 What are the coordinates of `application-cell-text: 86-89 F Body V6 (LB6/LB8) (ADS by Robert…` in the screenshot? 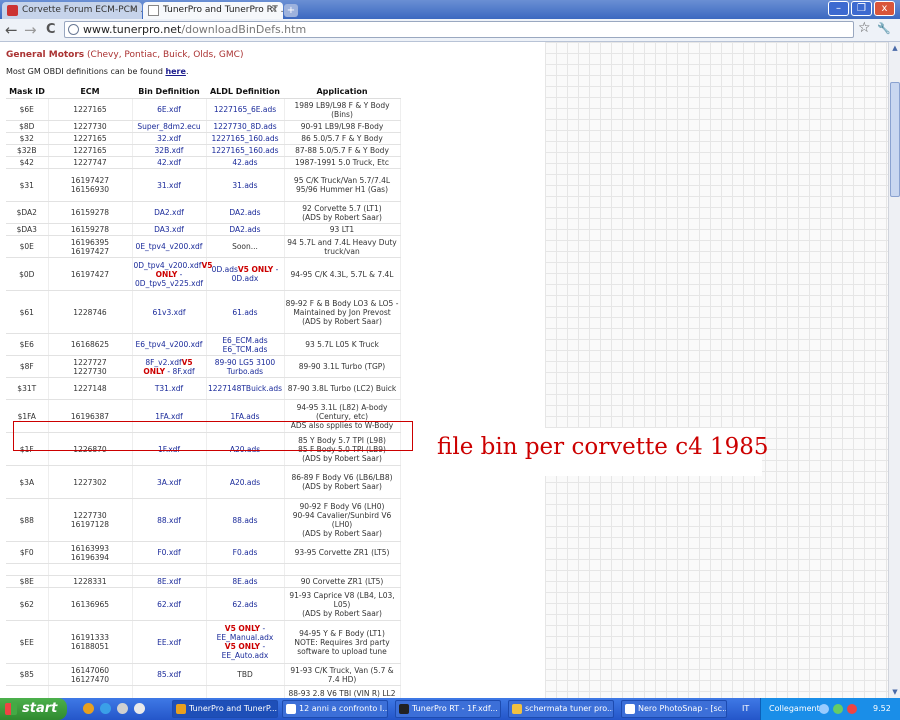 It's located at (342, 482).